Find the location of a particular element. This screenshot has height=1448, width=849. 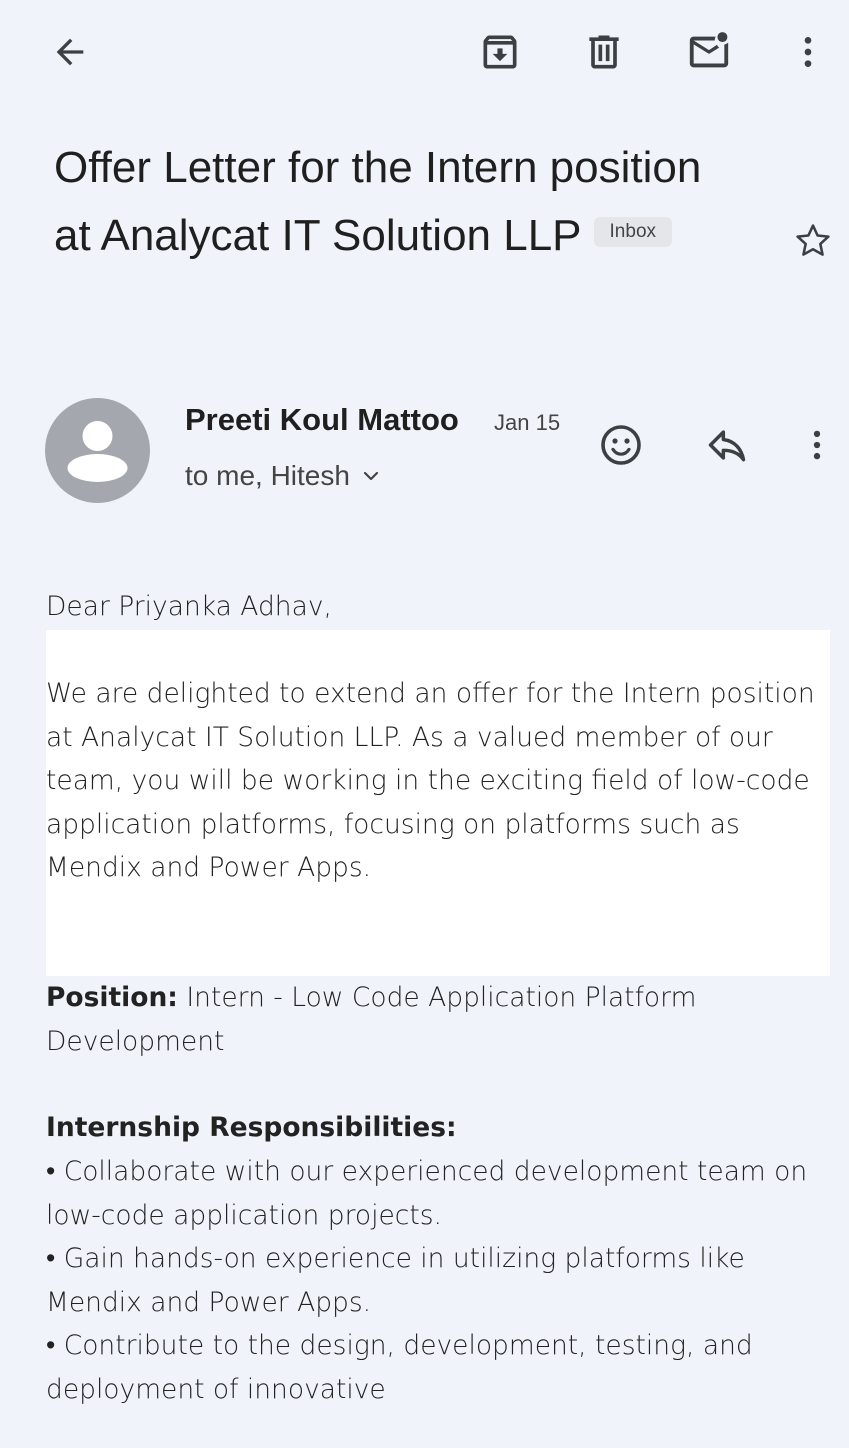

person-icon is located at coordinates (97, 451).